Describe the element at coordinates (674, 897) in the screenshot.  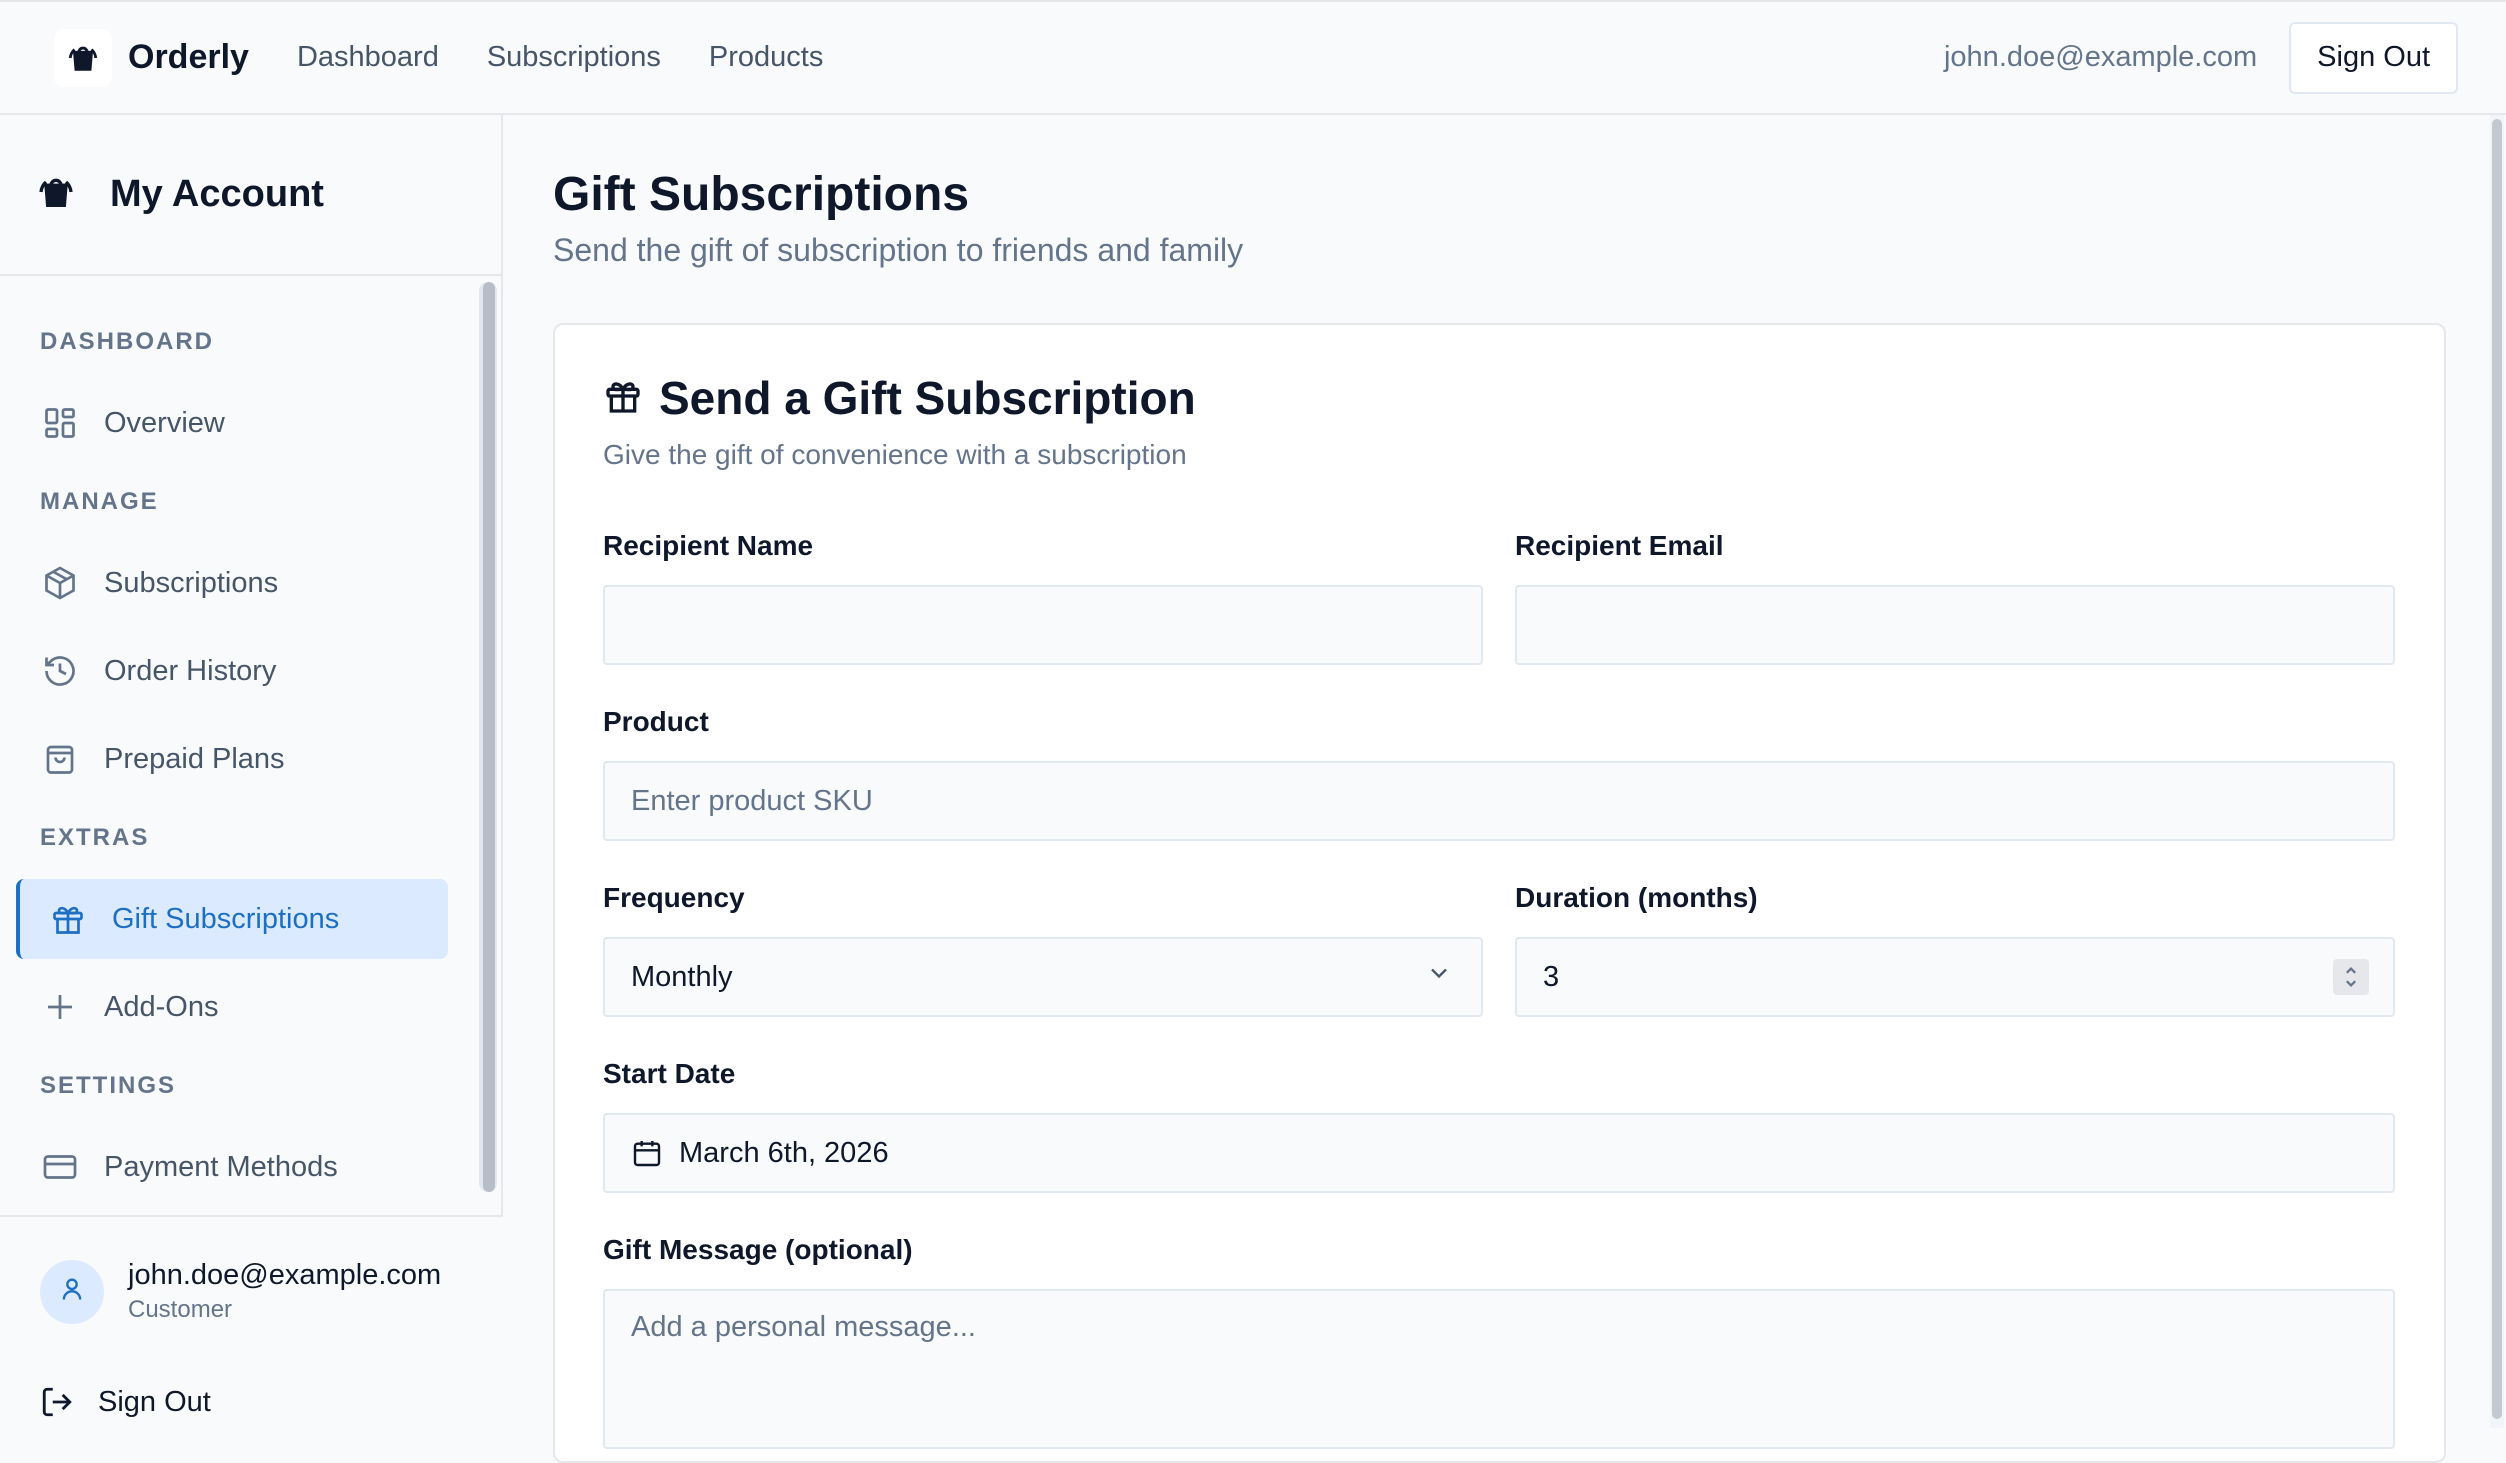
I see `frequency-label: Frequency` at that location.